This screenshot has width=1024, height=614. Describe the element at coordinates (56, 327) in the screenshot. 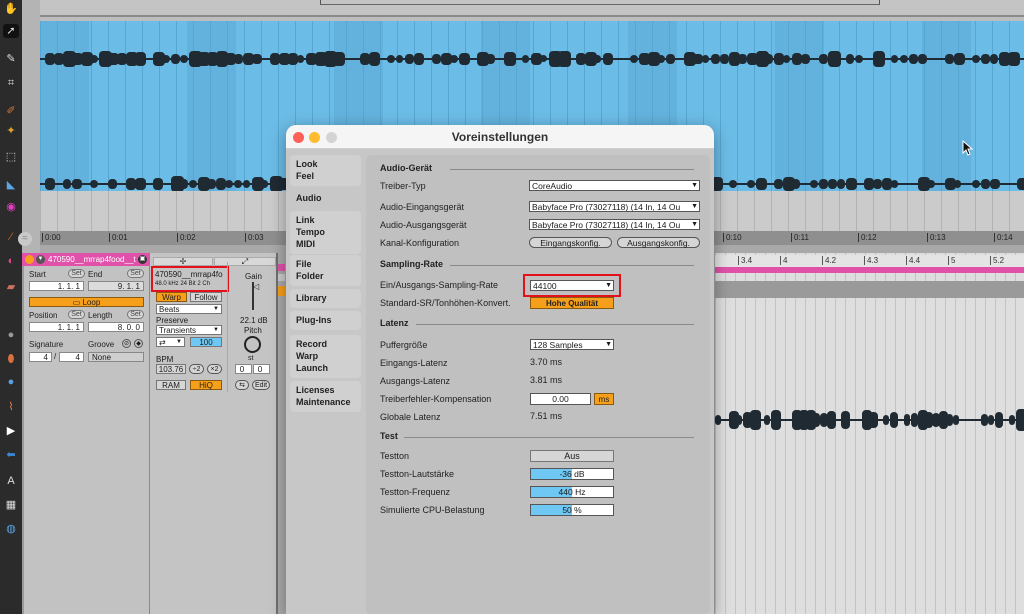

I see `position-field: 1. 1. 1` at that location.